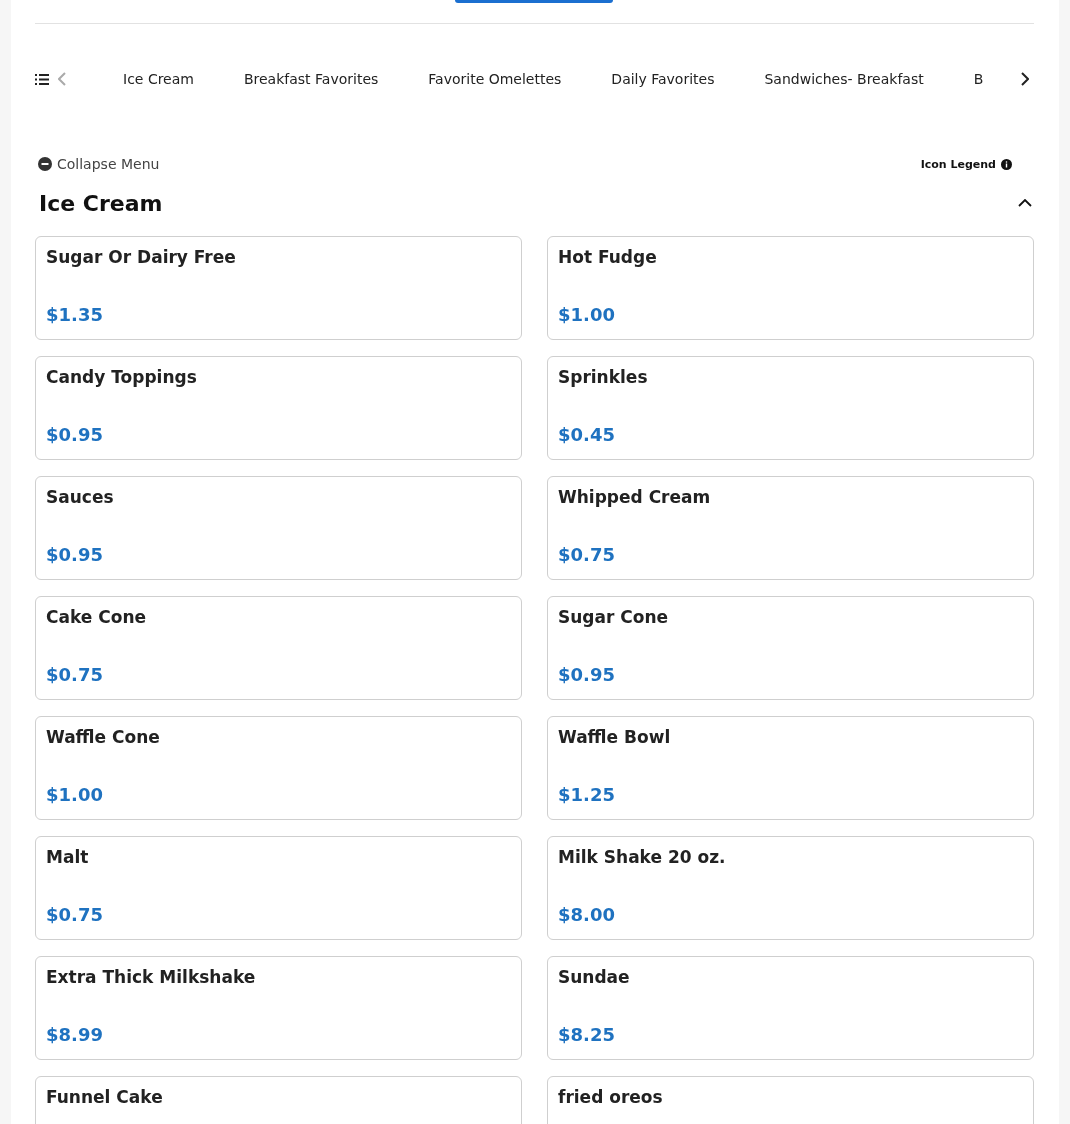 The image size is (1070, 1124). Describe the element at coordinates (790, 1008) in the screenshot. I see `menu-item-card: Sundae $8.25` at that location.